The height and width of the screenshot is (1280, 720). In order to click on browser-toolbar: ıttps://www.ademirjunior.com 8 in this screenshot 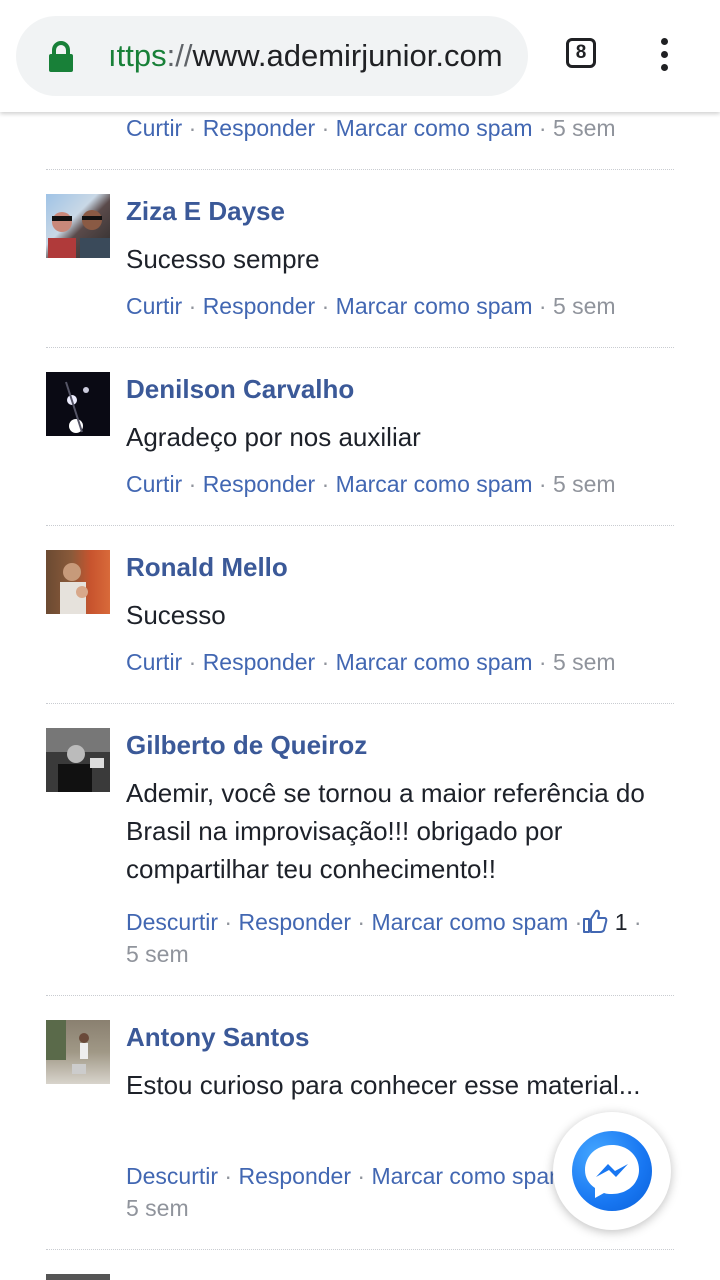, I will do `click(360, 56)`.